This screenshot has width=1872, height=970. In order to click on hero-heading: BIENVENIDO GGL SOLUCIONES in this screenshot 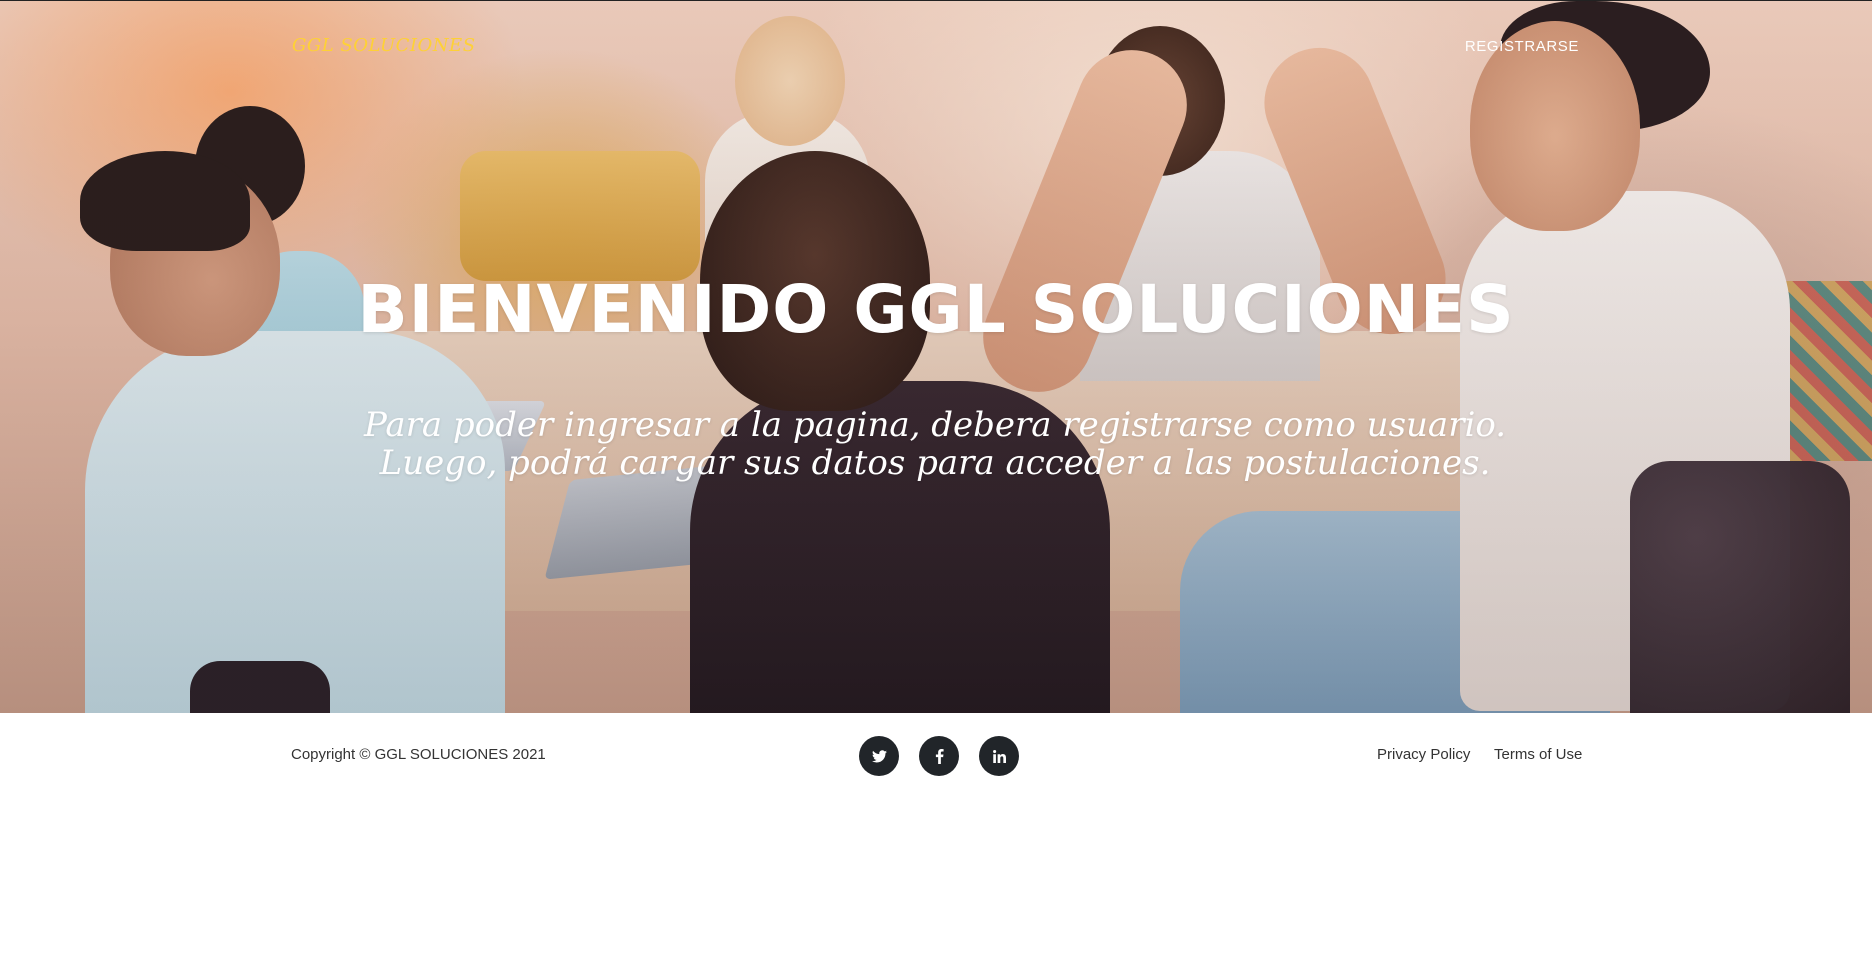, I will do `click(936, 309)`.